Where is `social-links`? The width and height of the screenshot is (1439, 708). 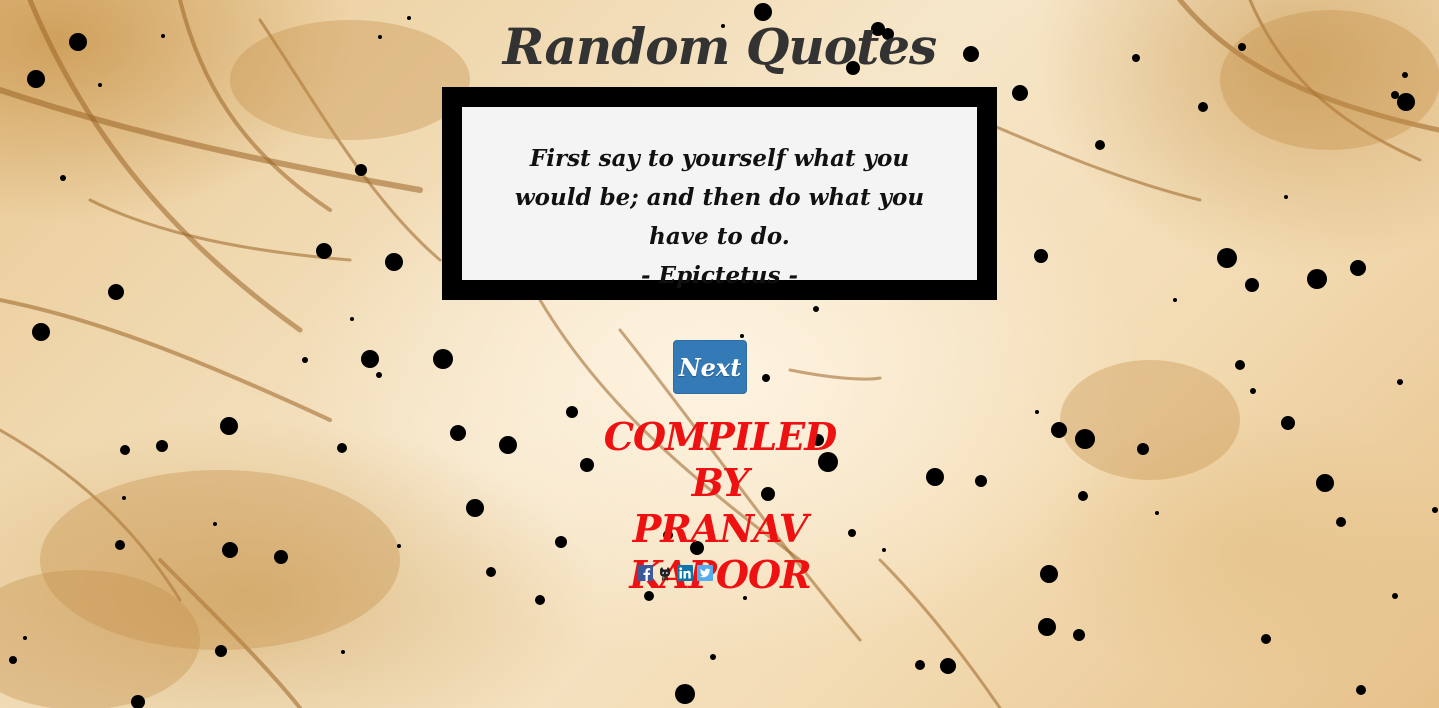 social-links is located at coordinates (675, 573).